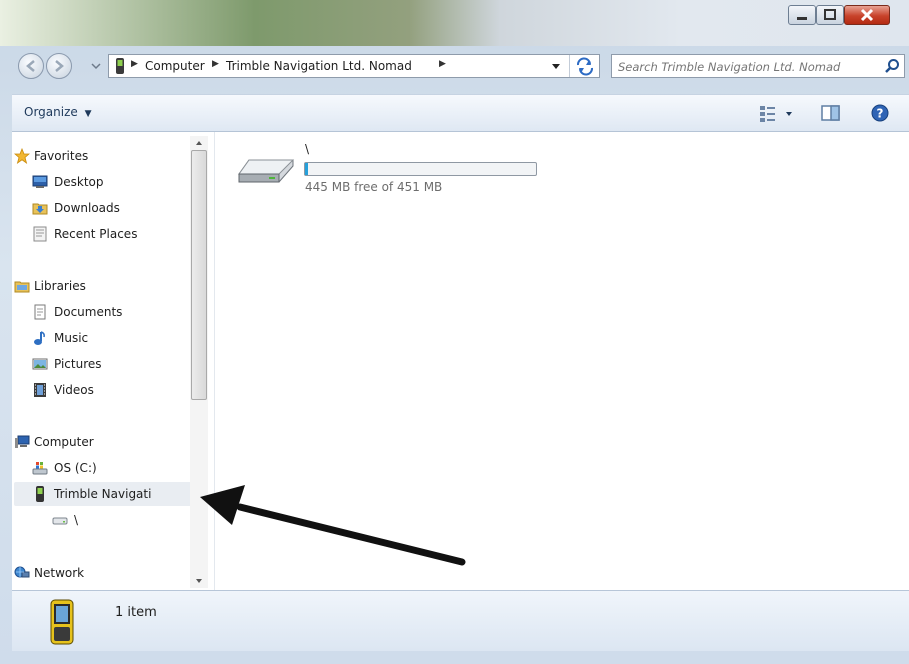 The height and width of the screenshot is (664, 909). I want to click on nomad-device-large-icon, so click(62, 622).